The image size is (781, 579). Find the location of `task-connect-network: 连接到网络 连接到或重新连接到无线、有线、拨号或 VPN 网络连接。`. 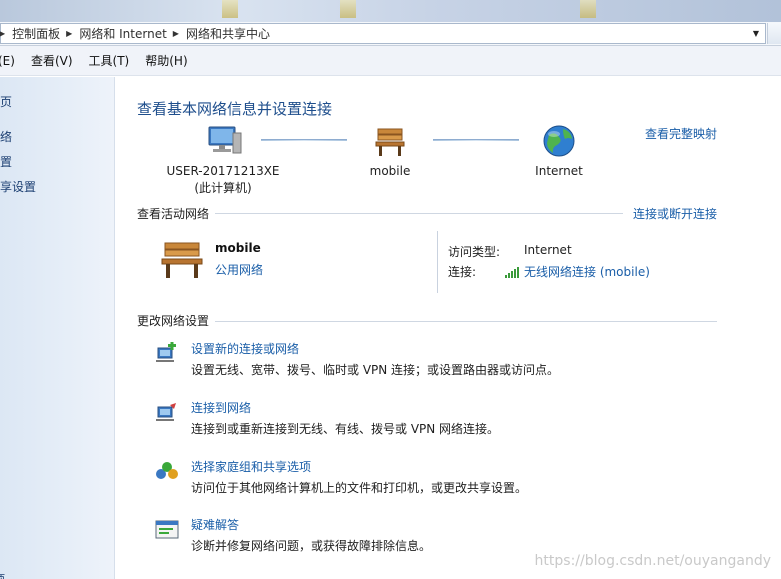

task-connect-network: 连接到网络 连接到或重新连接到无线、有线、拨号或 VPN 网络连接。 is located at coordinates (434, 419).